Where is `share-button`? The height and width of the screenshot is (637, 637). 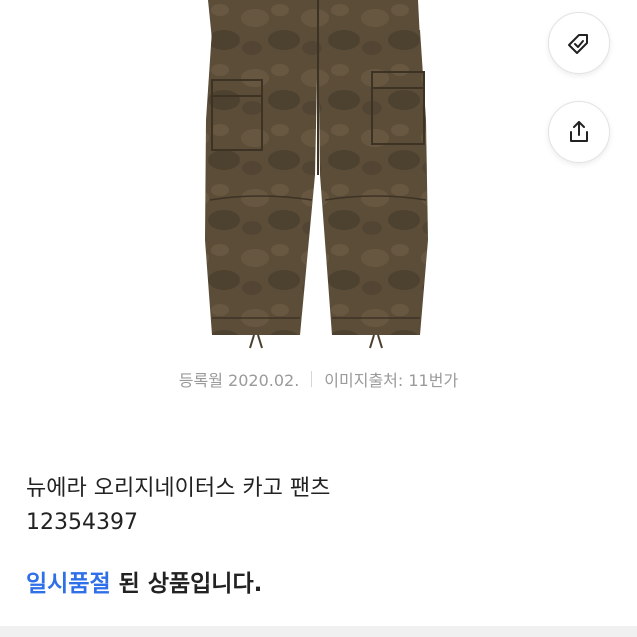 share-button is located at coordinates (579, 132).